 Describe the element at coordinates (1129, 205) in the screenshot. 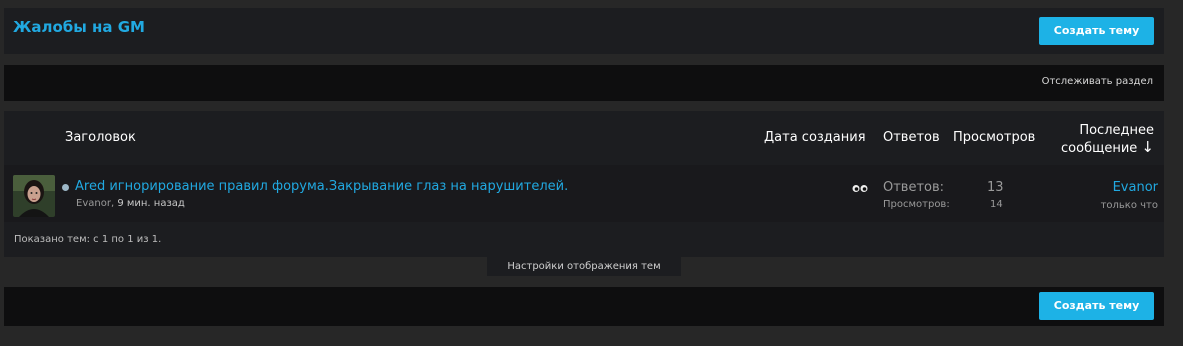

I see `last-post-time: только что` at that location.